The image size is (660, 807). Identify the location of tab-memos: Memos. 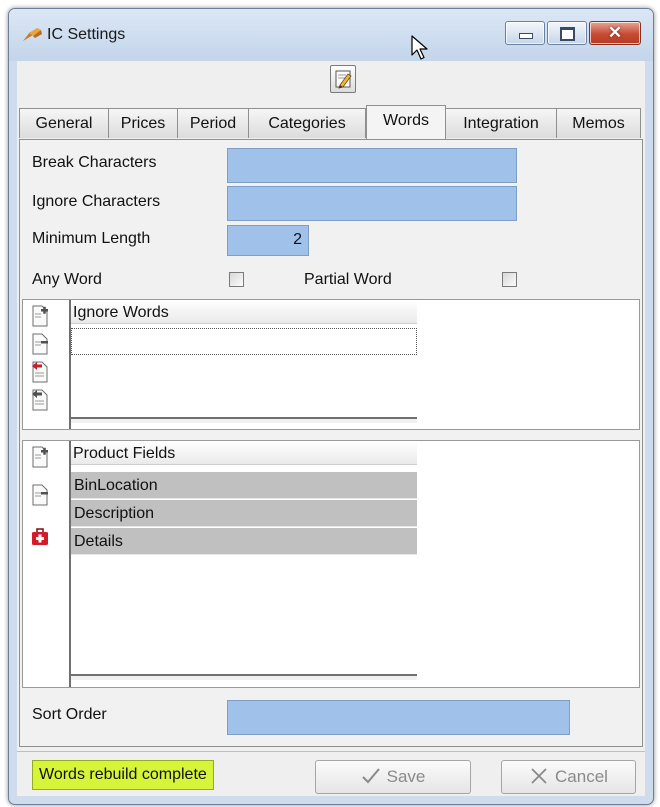
(598, 123).